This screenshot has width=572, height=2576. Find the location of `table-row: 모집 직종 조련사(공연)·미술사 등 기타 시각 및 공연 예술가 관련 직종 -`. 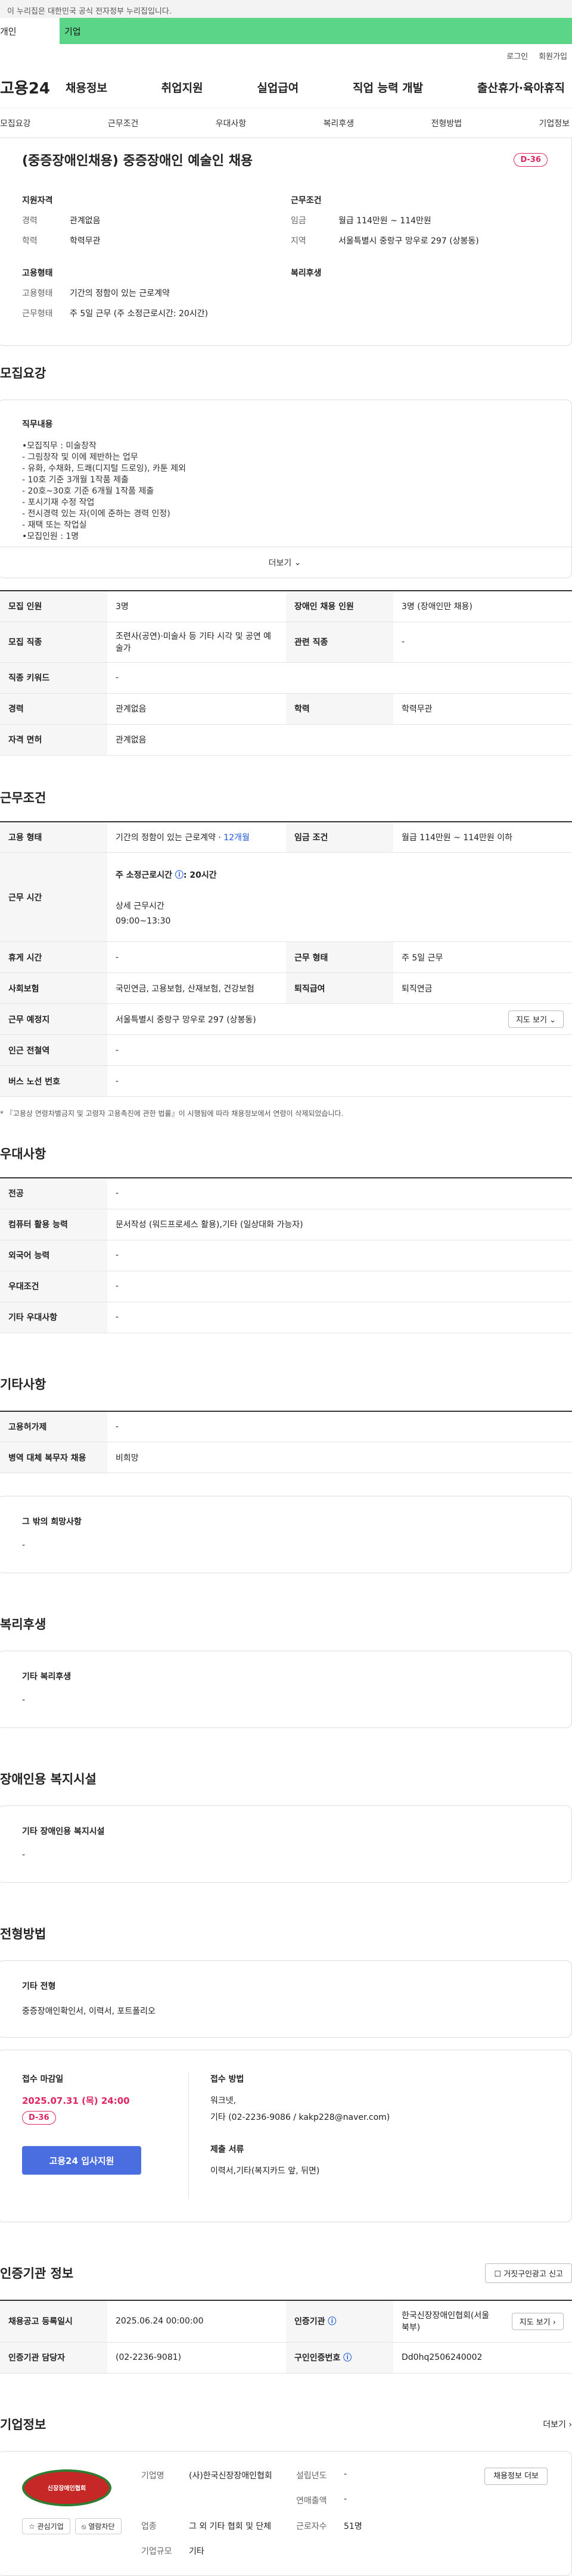

table-row: 모집 직종 조련사(공연)·미술사 등 기타 시각 및 공연 예술가 관련 직종 - is located at coordinates (286, 642).